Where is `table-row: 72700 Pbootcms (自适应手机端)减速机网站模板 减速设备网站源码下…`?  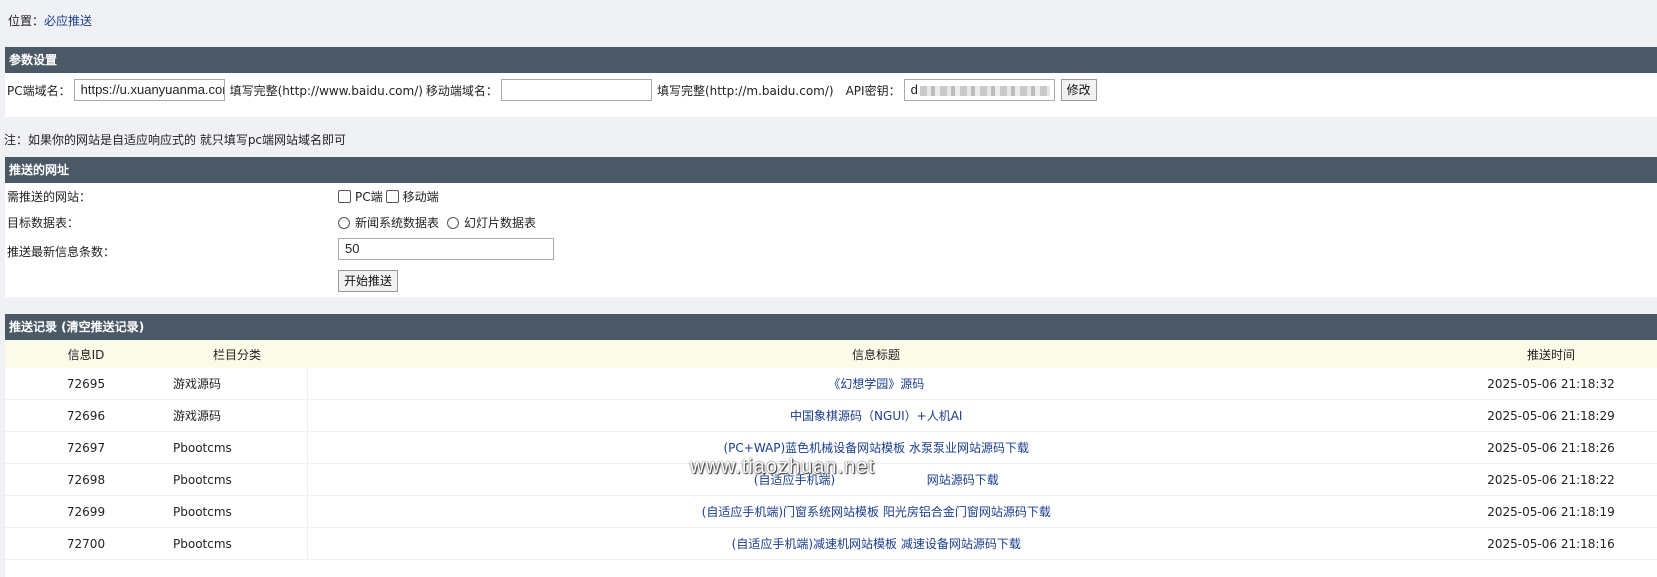 table-row: 72700 Pbootcms (自适应手机端)减速机网站模板 减速设备网站源码下… is located at coordinates (831, 543).